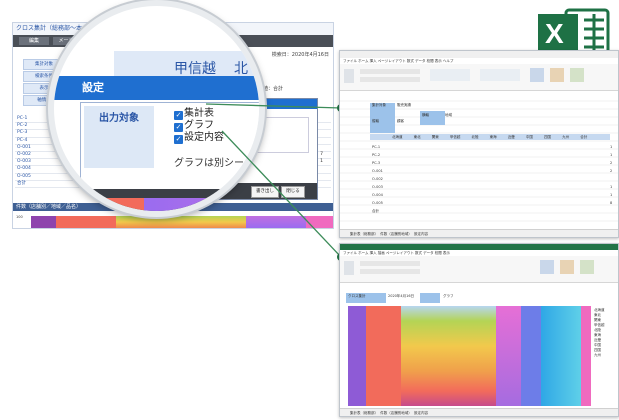  Describe the element at coordinates (119, 118) in the screenshot. I see `output-target-label: 出力対象` at that location.